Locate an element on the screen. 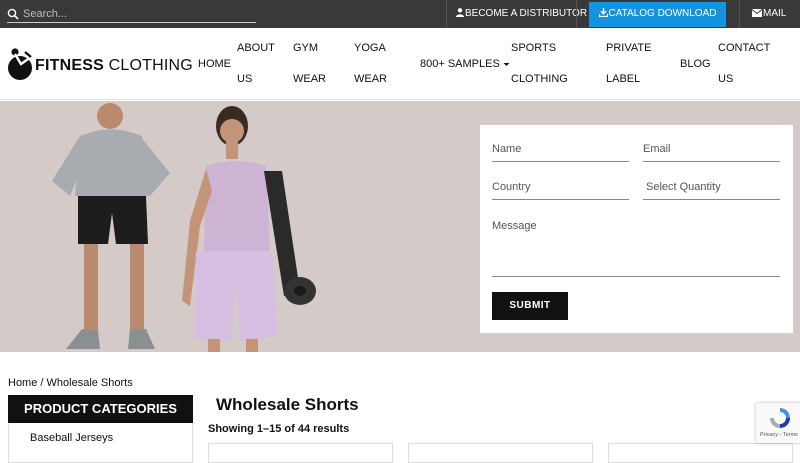  submit-button: SUBMIT is located at coordinates (530, 306).